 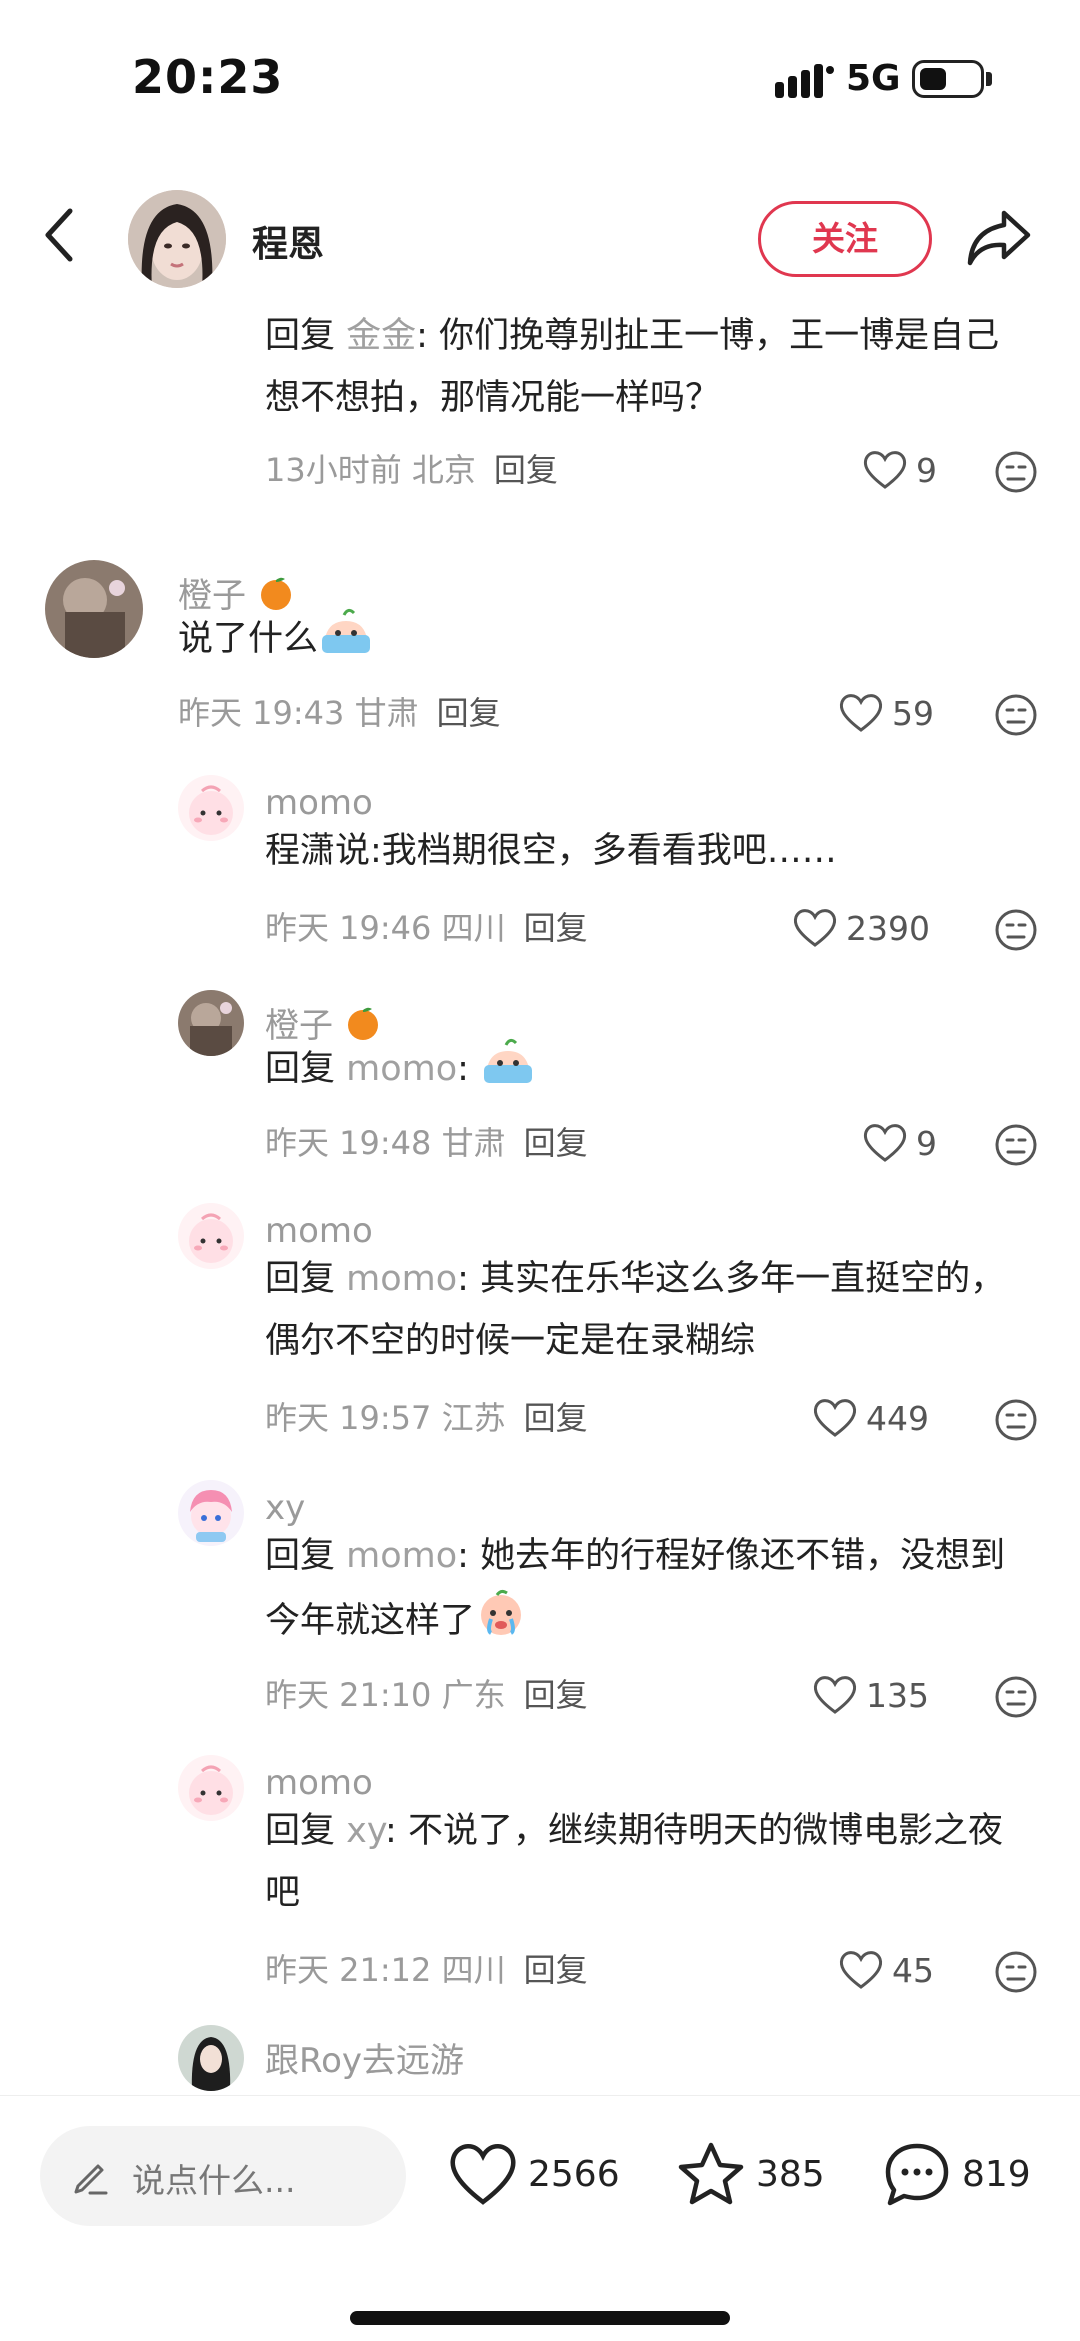 I want to click on like-button: 2390, so click(x=861, y=928).